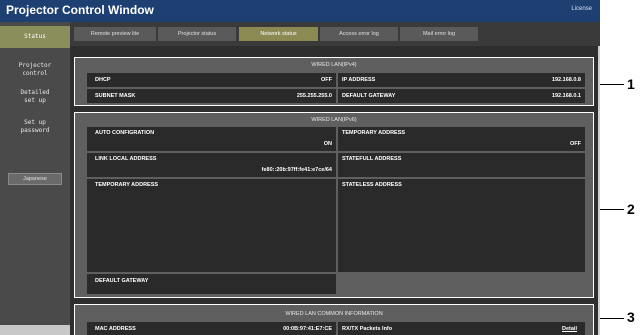  Describe the element at coordinates (211, 284) in the screenshot. I see `ipv6-default-gateway-cell: DEFAULT GATEWAY` at that location.